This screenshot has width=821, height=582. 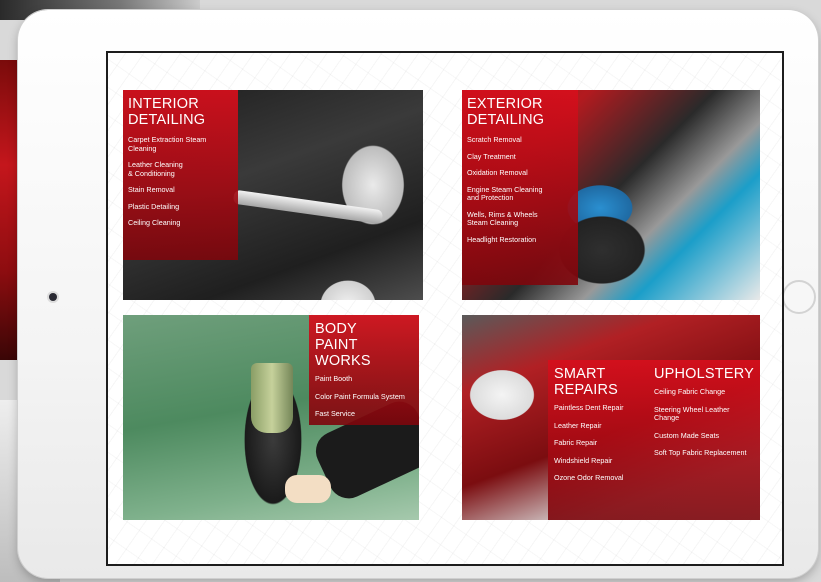 What do you see at coordinates (586, 382) in the screenshot?
I see `smart-repairs-title: SMART REPAIRS` at bounding box center [586, 382].